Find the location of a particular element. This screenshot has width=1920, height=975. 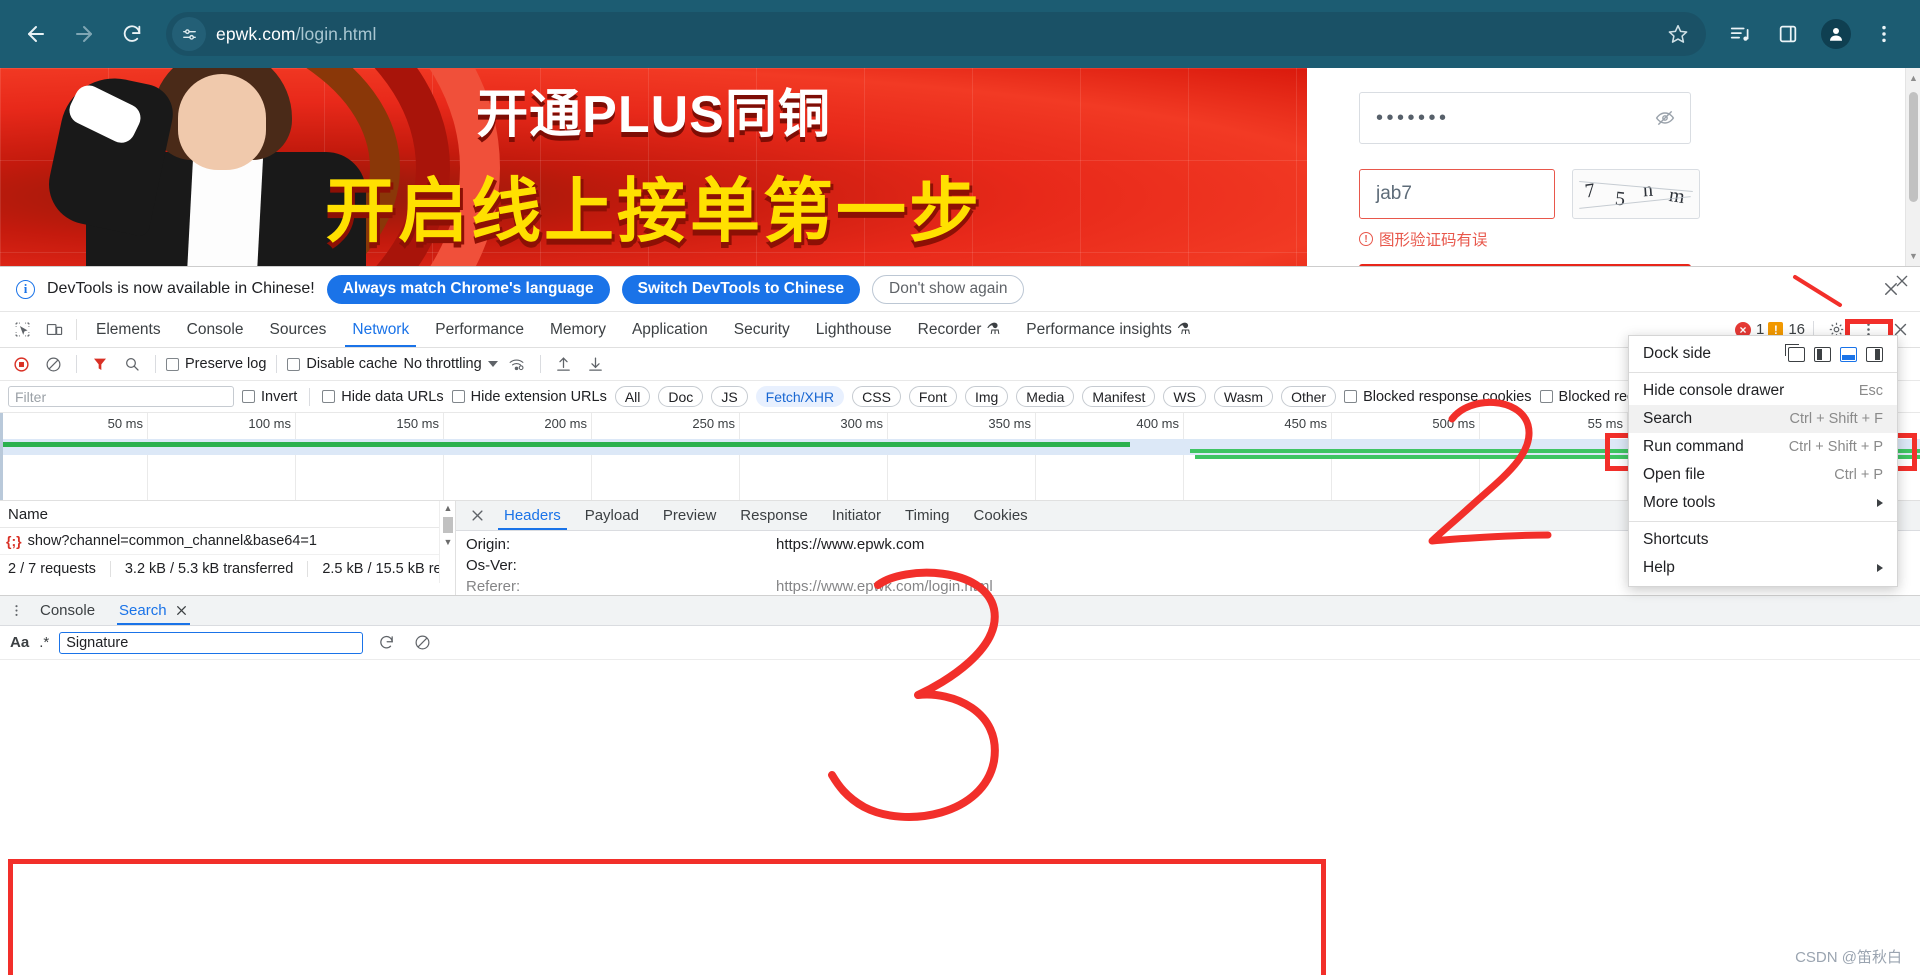

menu-item-open-file: Open file Ctrl + P is located at coordinates (1763, 475).